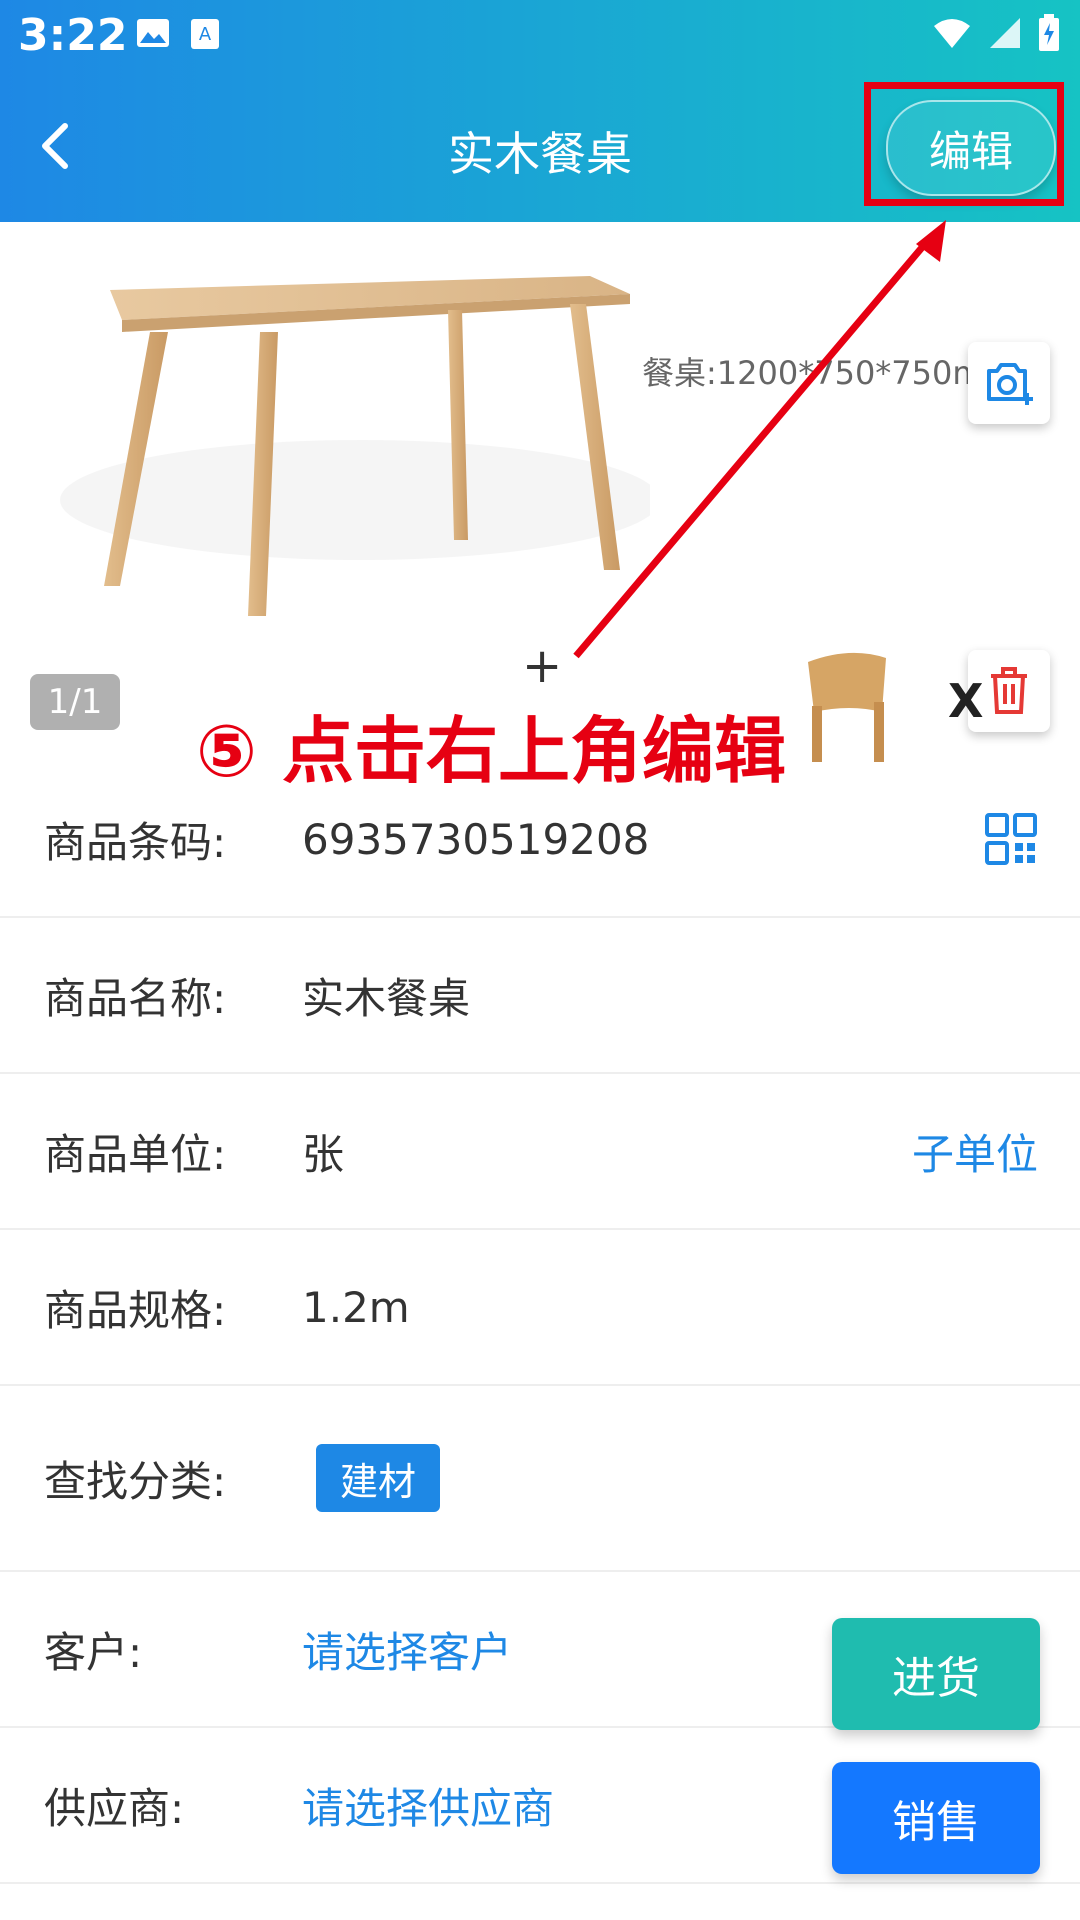 Image resolution: width=1080 pixels, height=1920 pixels. Describe the element at coordinates (178, 36) in the screenshot. I see `status-notification-icons: A` at that location.